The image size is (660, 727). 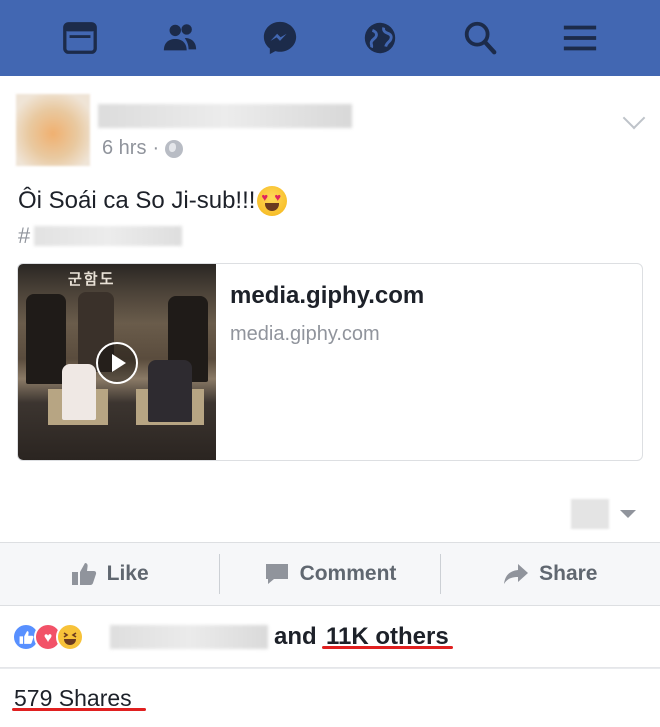 I want to click on comment-label: Comment, so click(x=348, y=573).